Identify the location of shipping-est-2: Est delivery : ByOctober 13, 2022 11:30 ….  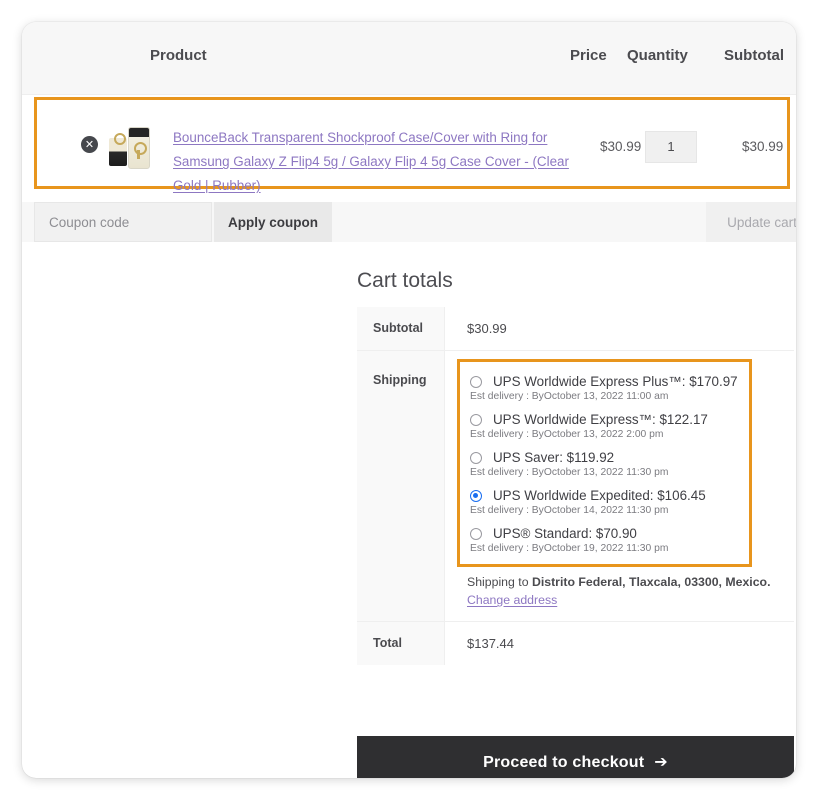
(569, 472).